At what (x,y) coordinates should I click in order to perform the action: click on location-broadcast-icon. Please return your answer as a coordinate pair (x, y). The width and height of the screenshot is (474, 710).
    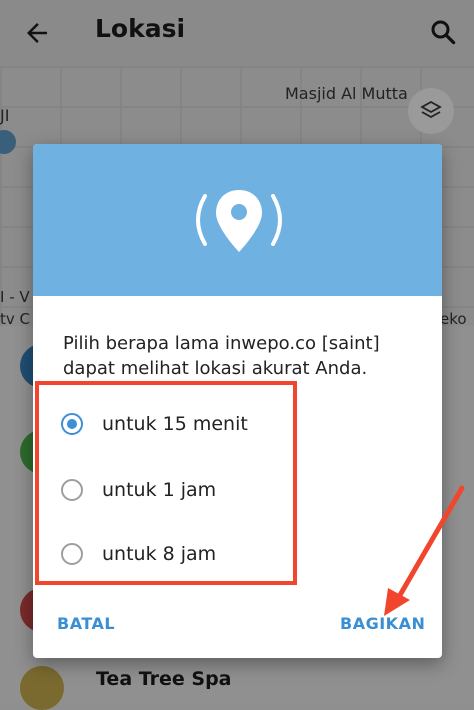
    Looking at the image, I should click on (239, 221).